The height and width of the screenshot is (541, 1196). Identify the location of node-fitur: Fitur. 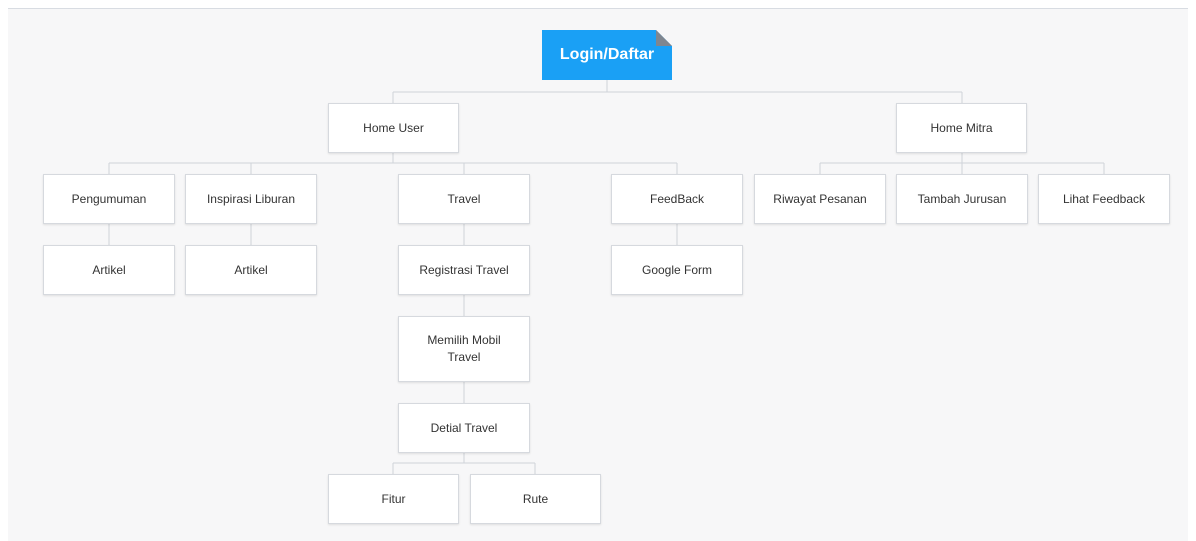
(393, 499).